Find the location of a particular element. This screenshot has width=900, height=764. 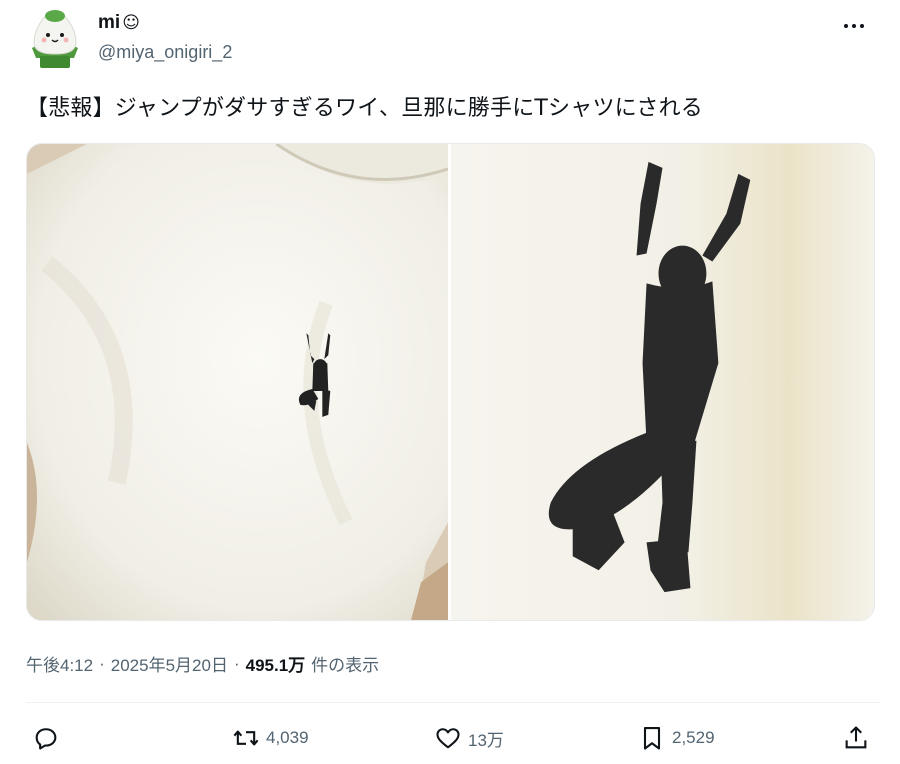

bookmark-count: 2,529 is located at coordinates (693, 737).